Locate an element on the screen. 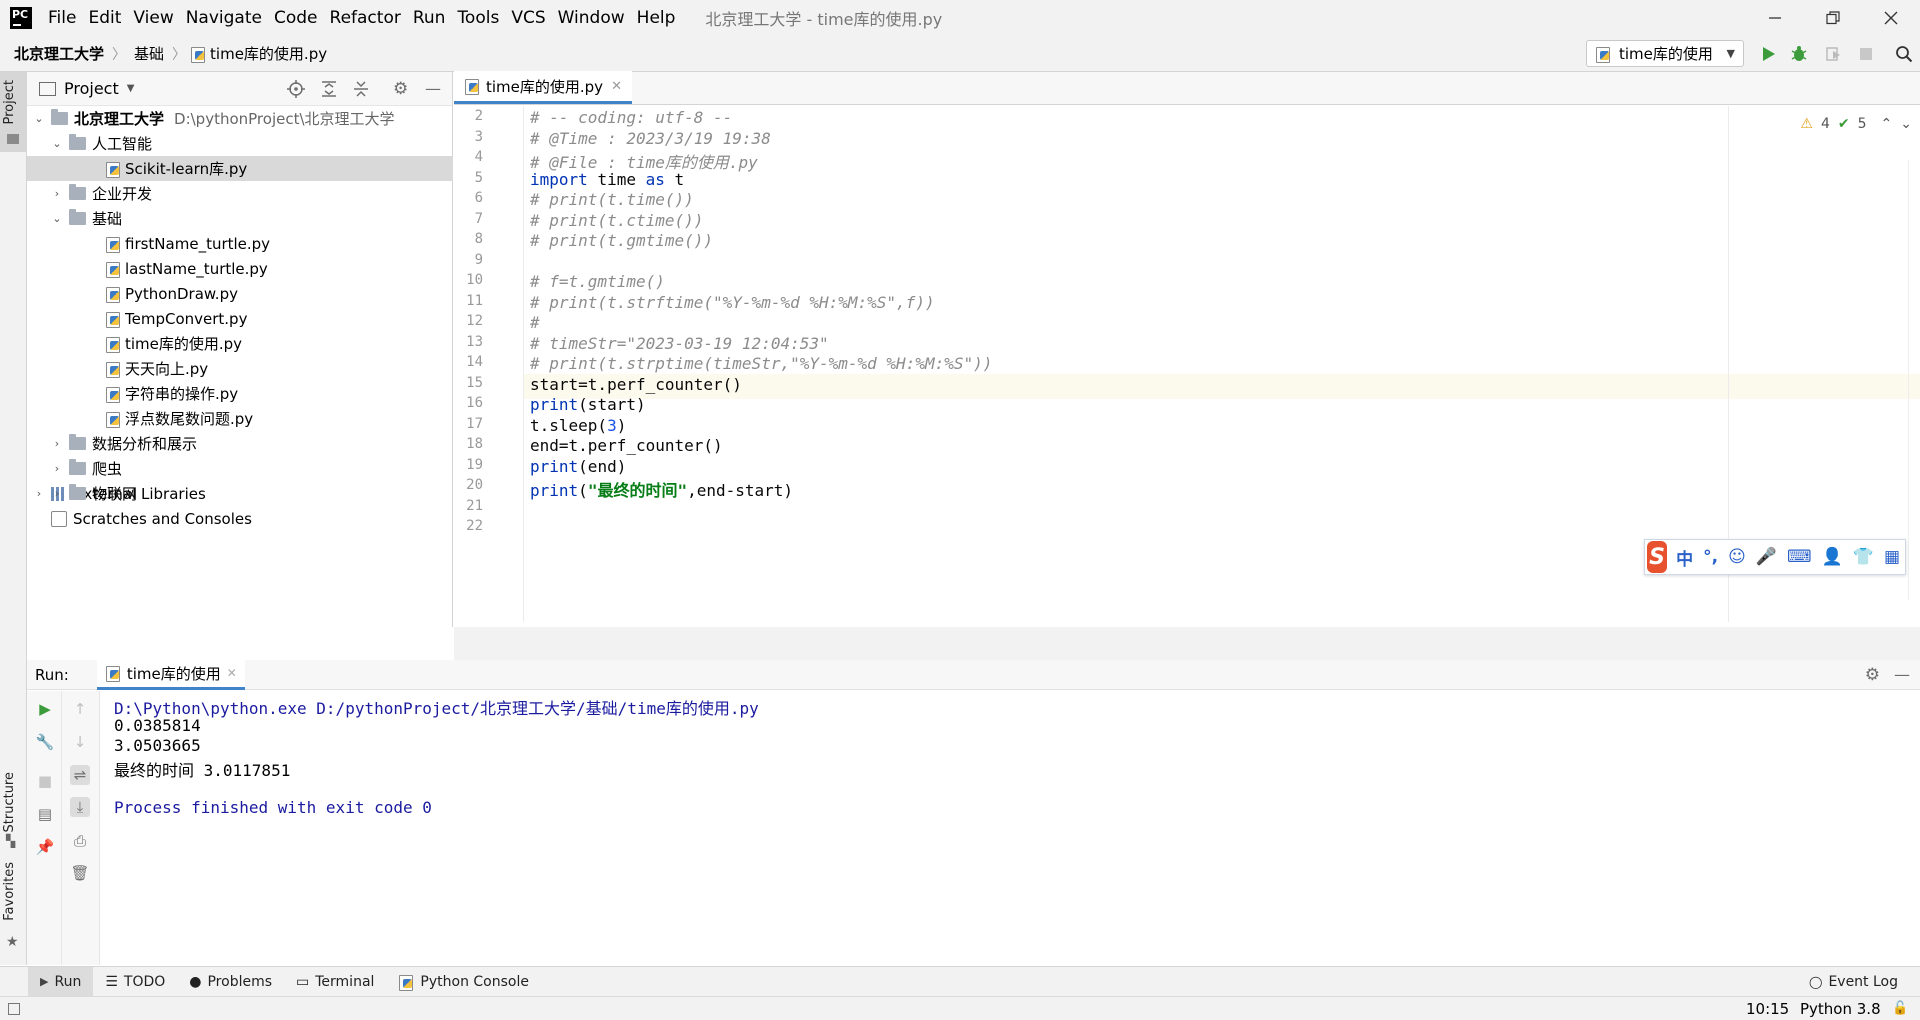 The image size is (1920, 1020). ime-chinese-toggle: 中 is located at coordinates (1684, 557).